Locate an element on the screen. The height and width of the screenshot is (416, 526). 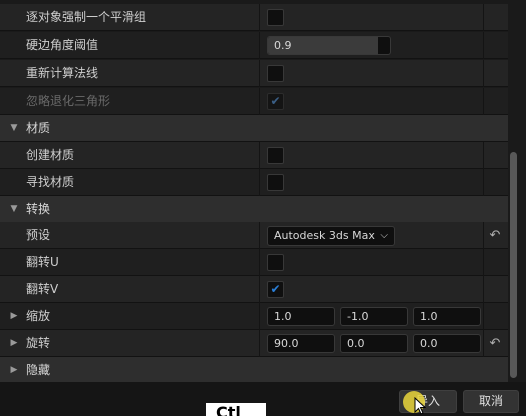
overlay-key-indicator: Ctl is located at coordinates (236, 409).